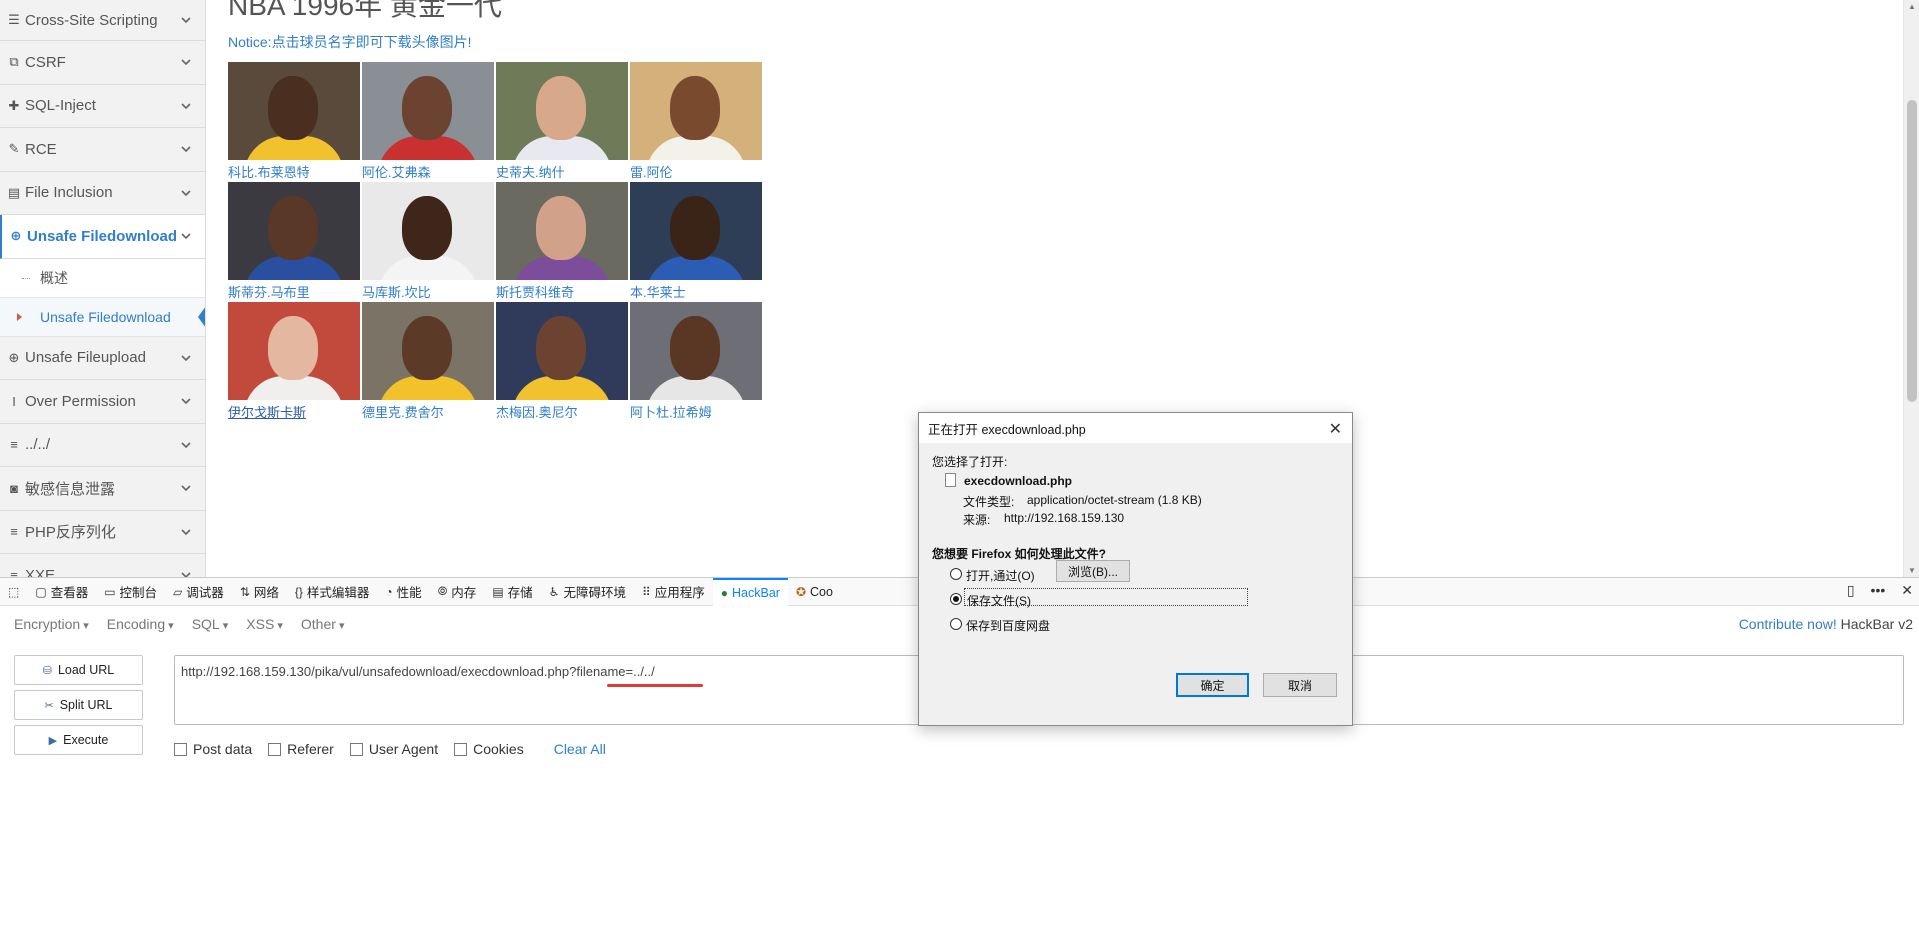  Describe the element at coordinates (1335, 429) in the screenshot. I see `close-icon: ✕` at that location.